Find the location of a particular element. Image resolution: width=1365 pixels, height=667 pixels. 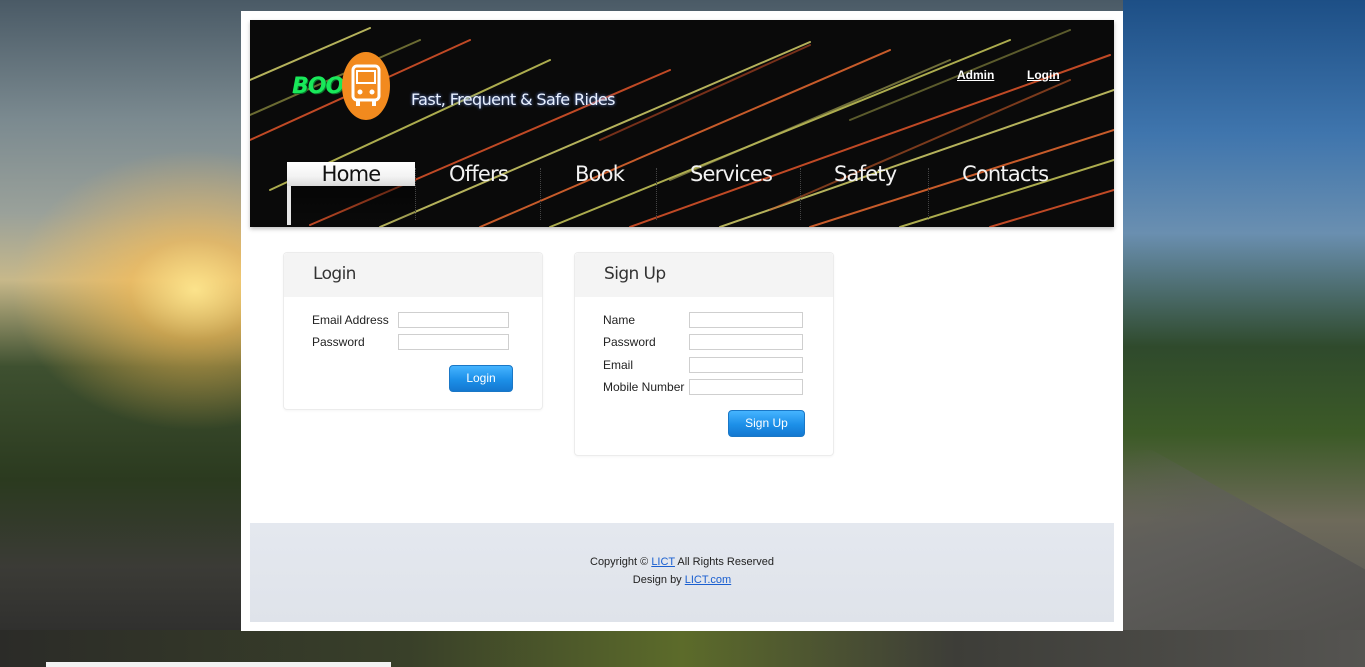

nav-offers: Offers is located at coordinates (479, 176).